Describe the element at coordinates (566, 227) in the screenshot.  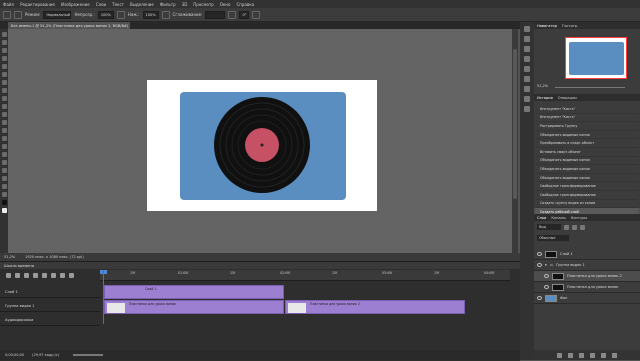
I see `filter-pixel-icon` at that location.